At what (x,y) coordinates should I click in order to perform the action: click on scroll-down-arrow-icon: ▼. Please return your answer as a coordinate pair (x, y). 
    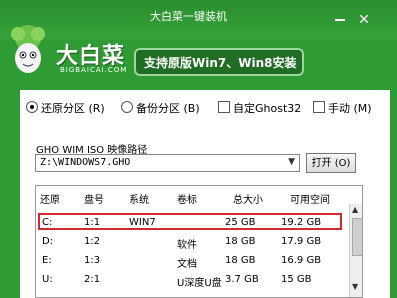
    Looking at the image, I should click on (355, 286).